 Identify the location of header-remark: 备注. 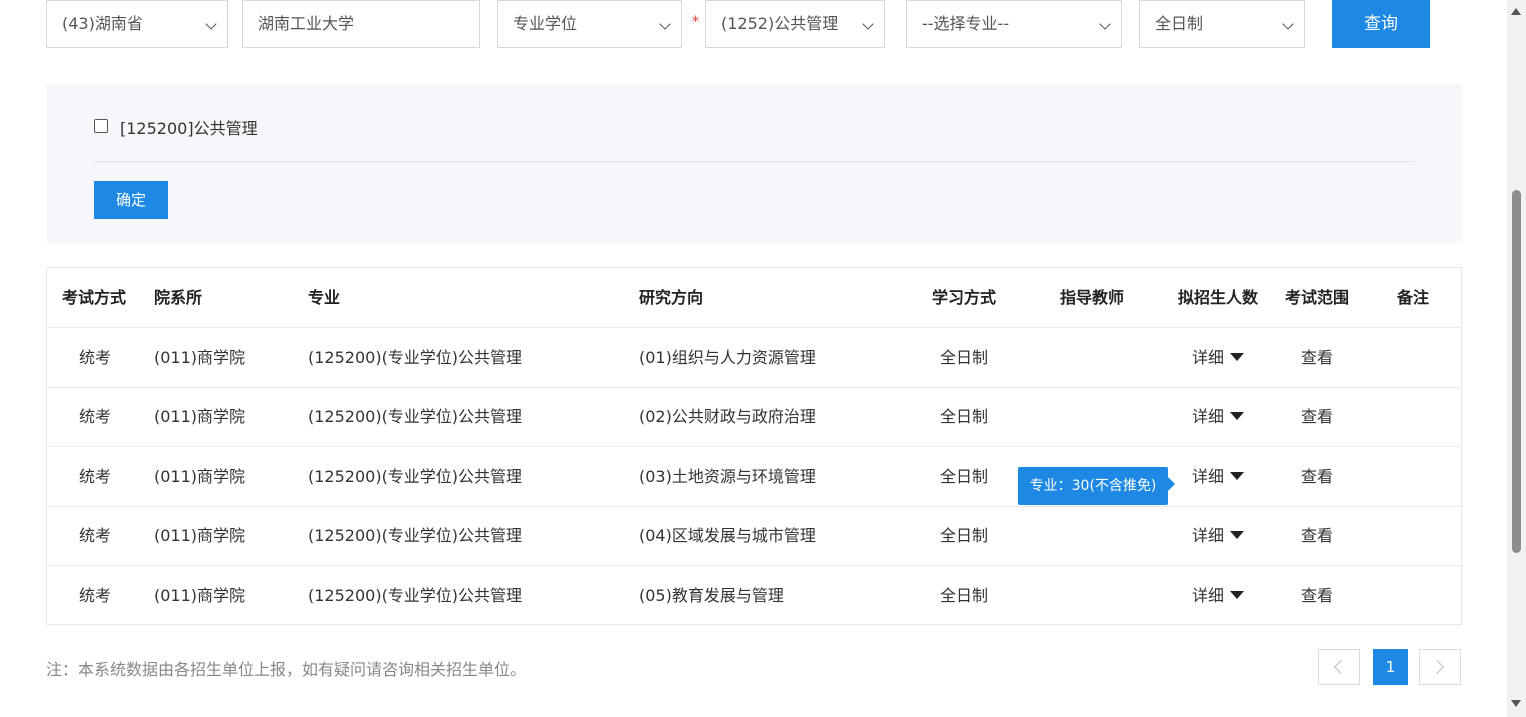
(1412, 297).